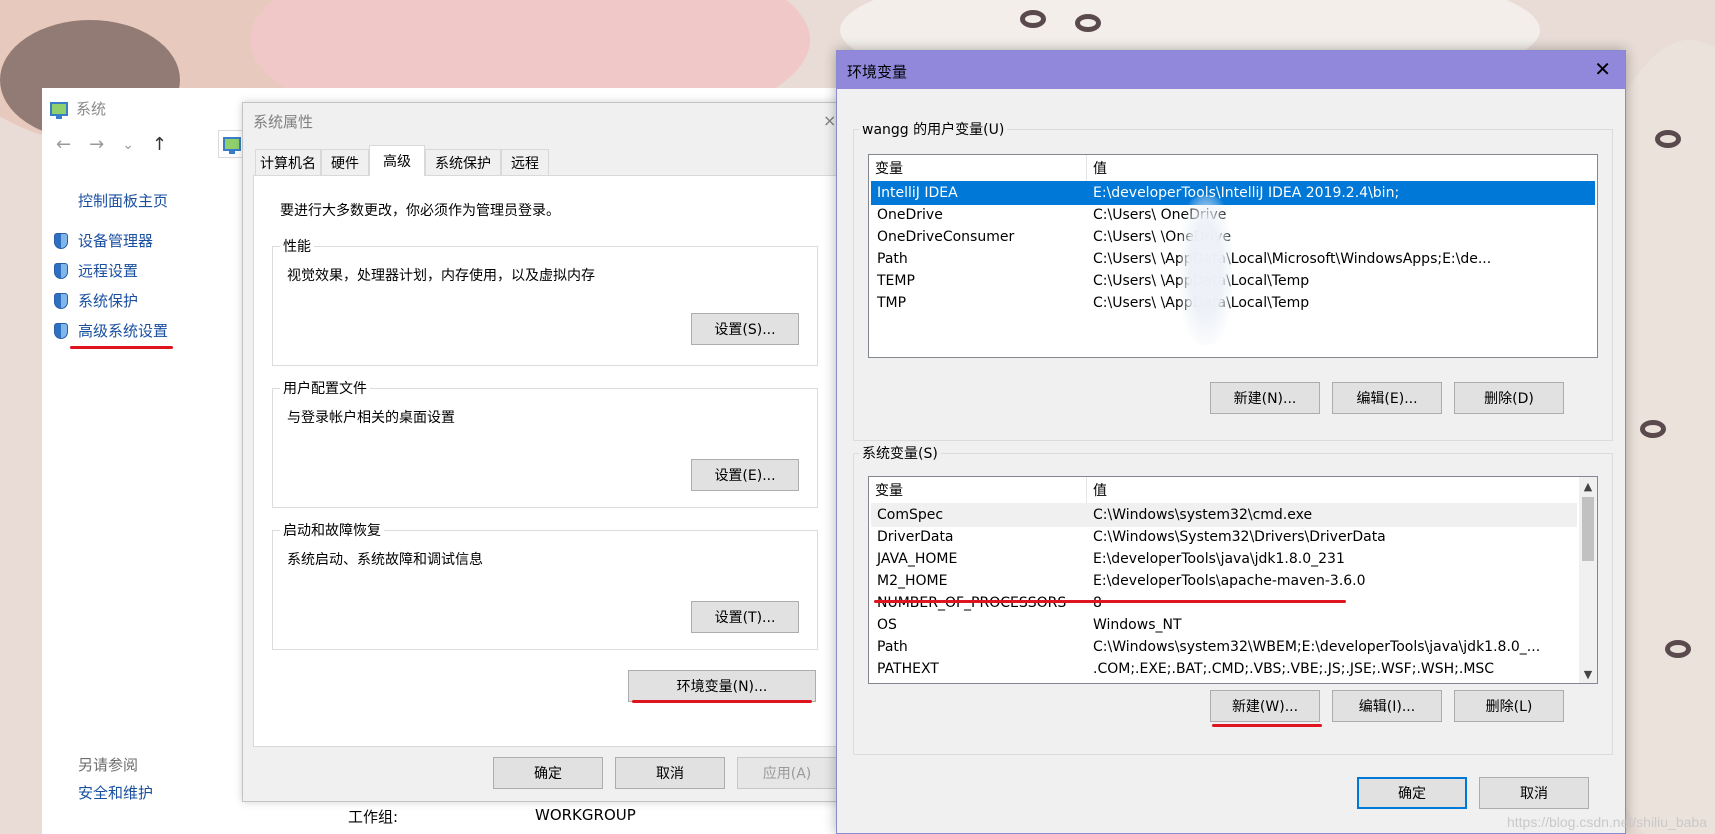 The height and width of the screenshot is (834, 1715). I want to click on monitor-icon, so click(232, 145).